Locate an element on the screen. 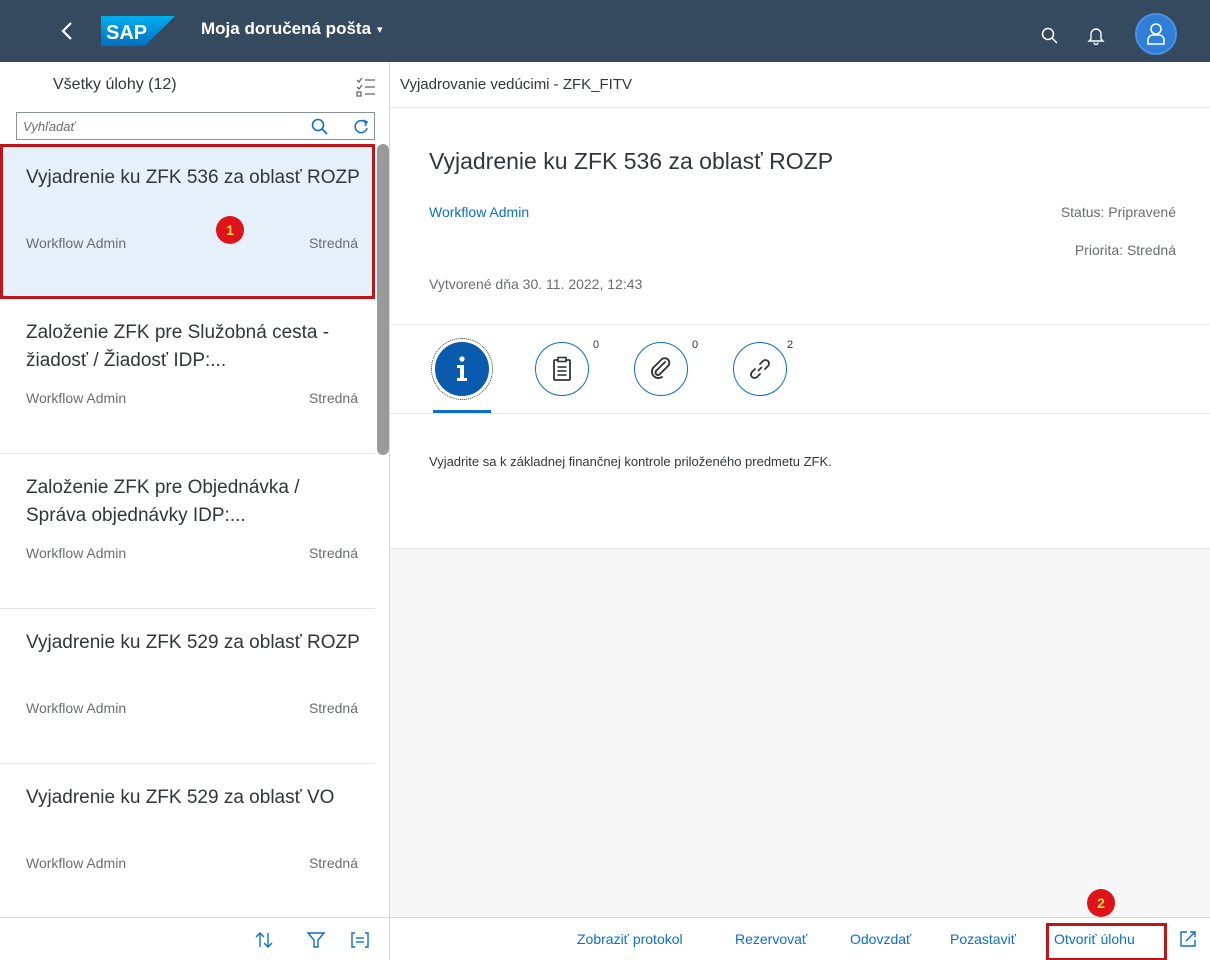 The width and height of the screenshot is (1210, 960). filter-icon is located at coordinates (316, 940).